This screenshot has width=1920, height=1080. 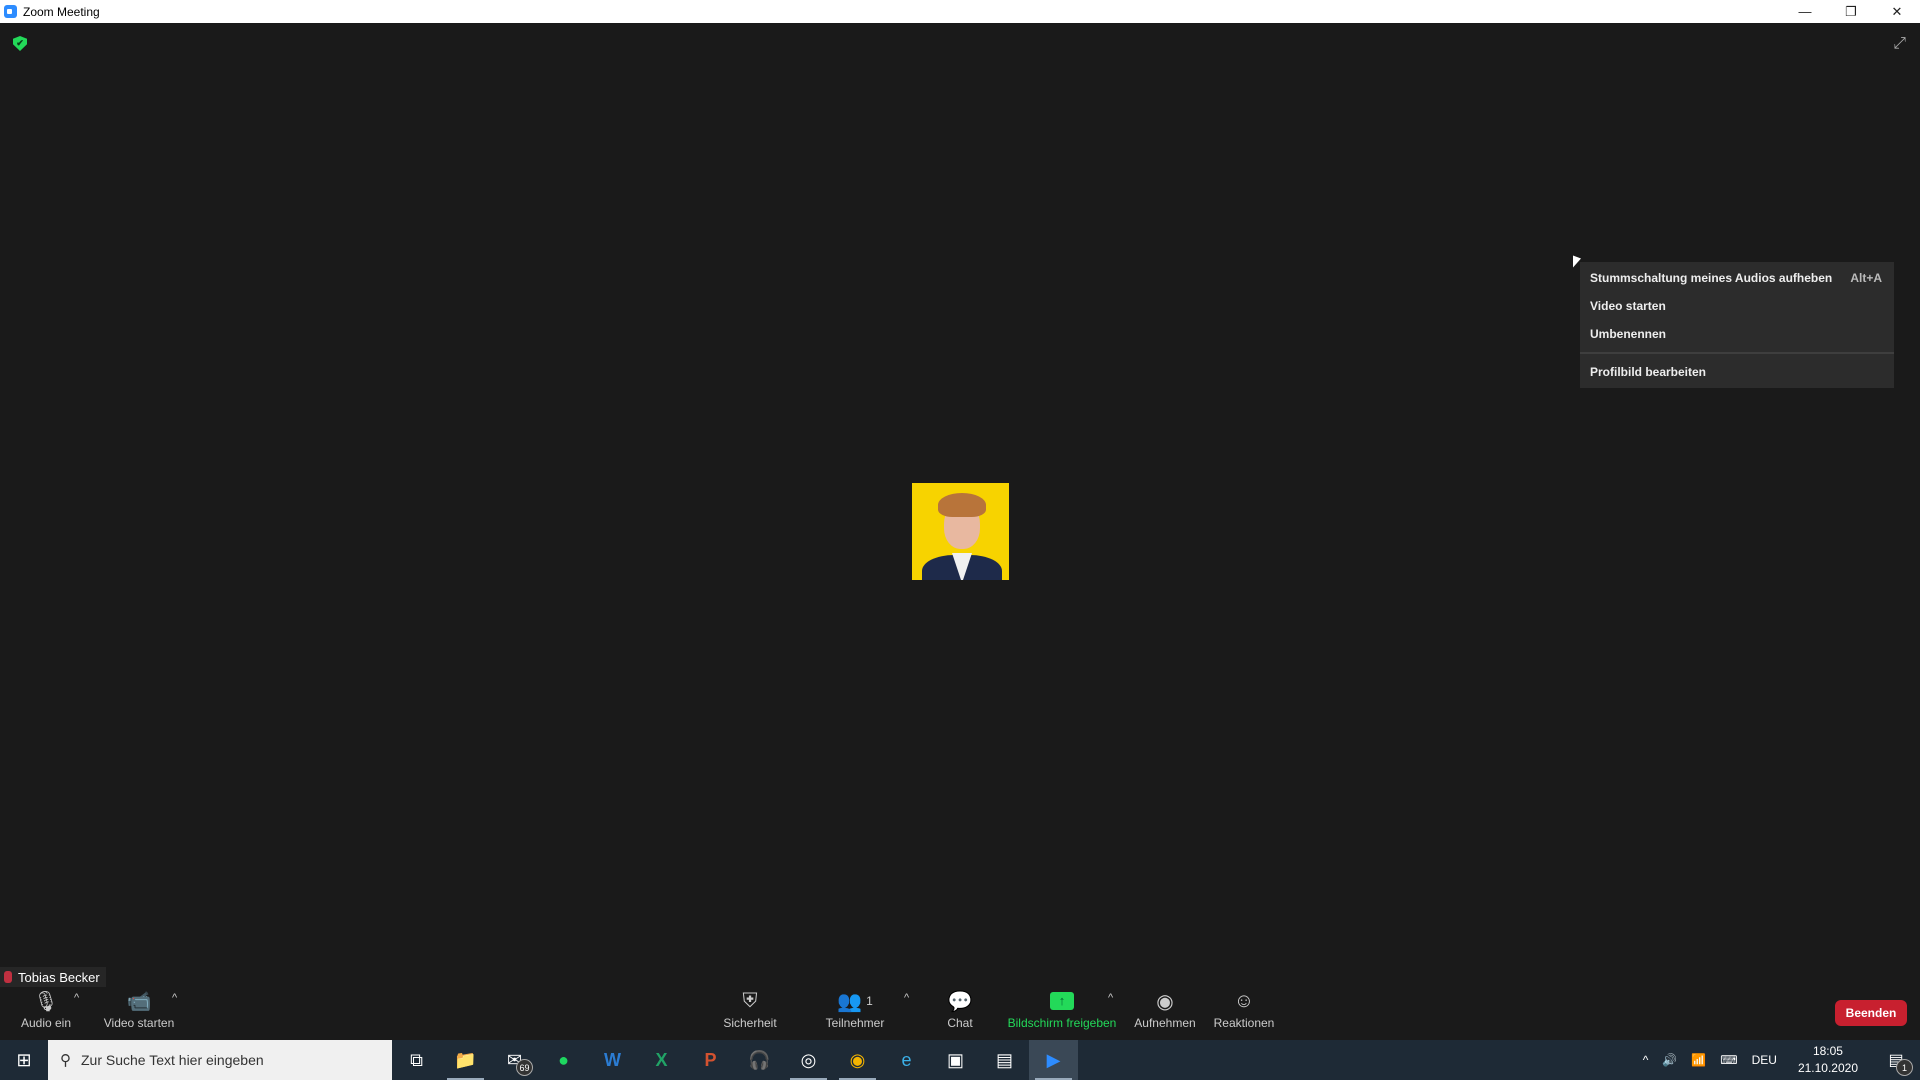 What do you see at coordinates (220, 1060) in the screenshot?
I see `taskbar-search-input: ⚲ Zur Suche Text hier eingeben` at bounding box center [220, 1060].